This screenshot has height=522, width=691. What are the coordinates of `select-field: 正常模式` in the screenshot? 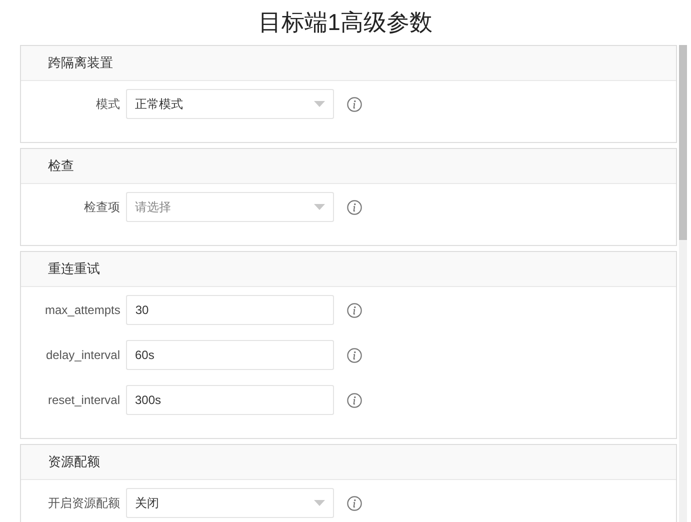 It's located at (230, 104).